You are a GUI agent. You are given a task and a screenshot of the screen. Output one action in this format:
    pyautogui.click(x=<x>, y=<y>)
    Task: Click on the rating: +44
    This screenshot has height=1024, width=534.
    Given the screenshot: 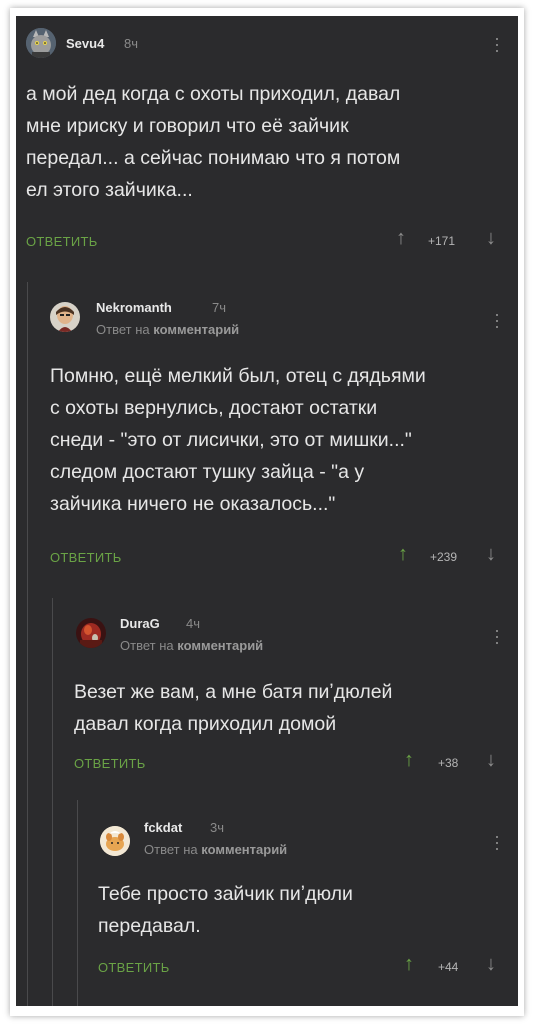 What is the action you would take?
    pyautogui.click(x=448, y=967)
    